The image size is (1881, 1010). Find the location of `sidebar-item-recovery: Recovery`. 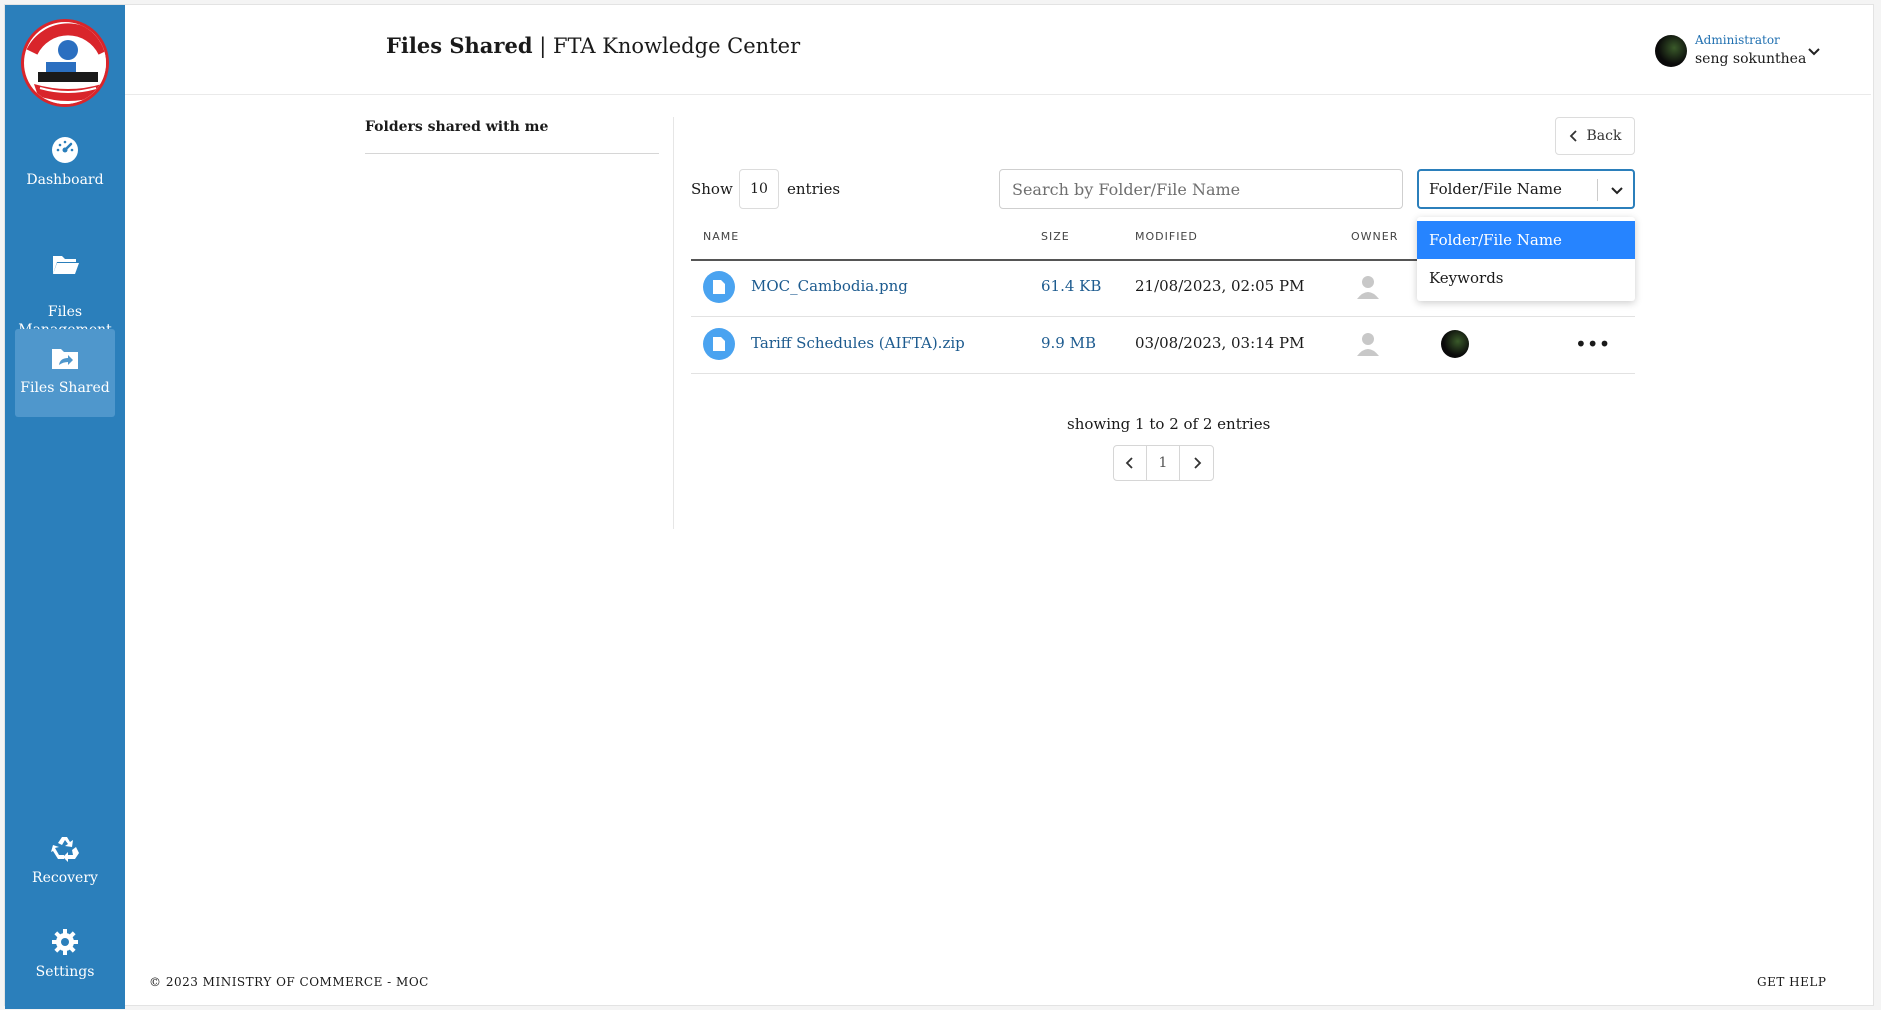

sidebar-item-recovery: Recovery is located at coordinates (65, 868).